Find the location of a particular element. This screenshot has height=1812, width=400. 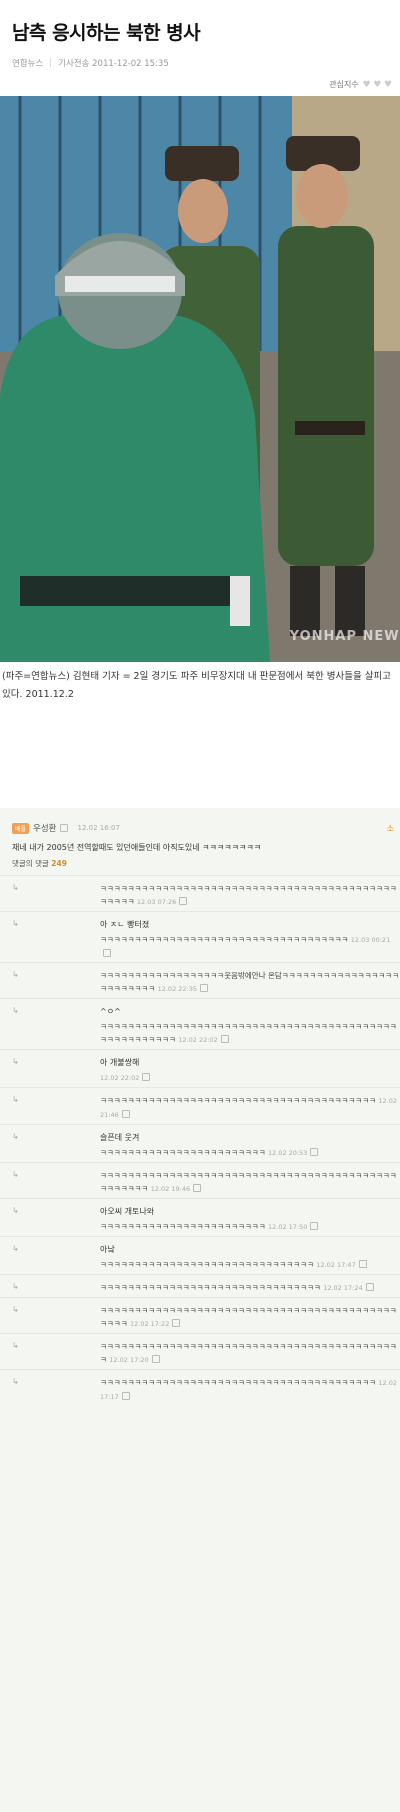

reply-time: 12.03 07:26 is located at coordinates (156, 902).